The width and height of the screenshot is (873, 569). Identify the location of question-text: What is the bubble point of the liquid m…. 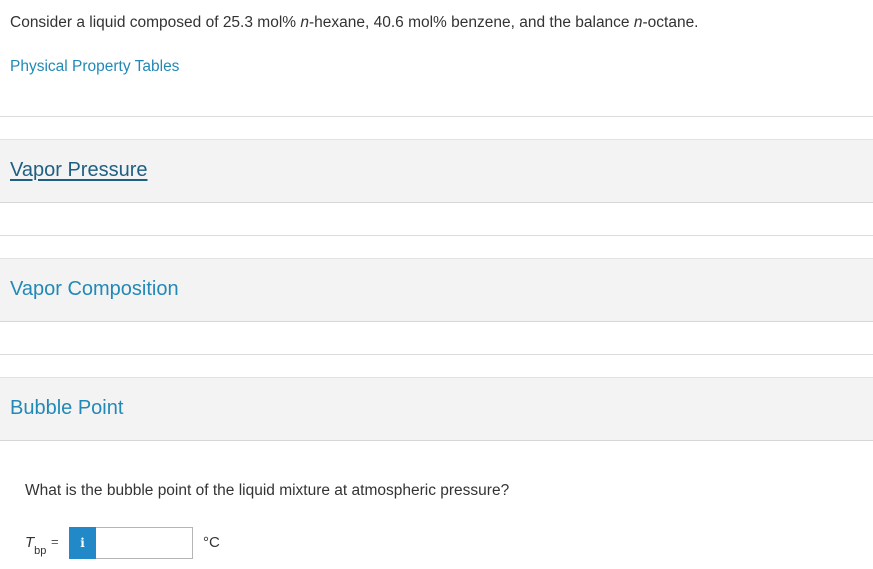
(267, 490).